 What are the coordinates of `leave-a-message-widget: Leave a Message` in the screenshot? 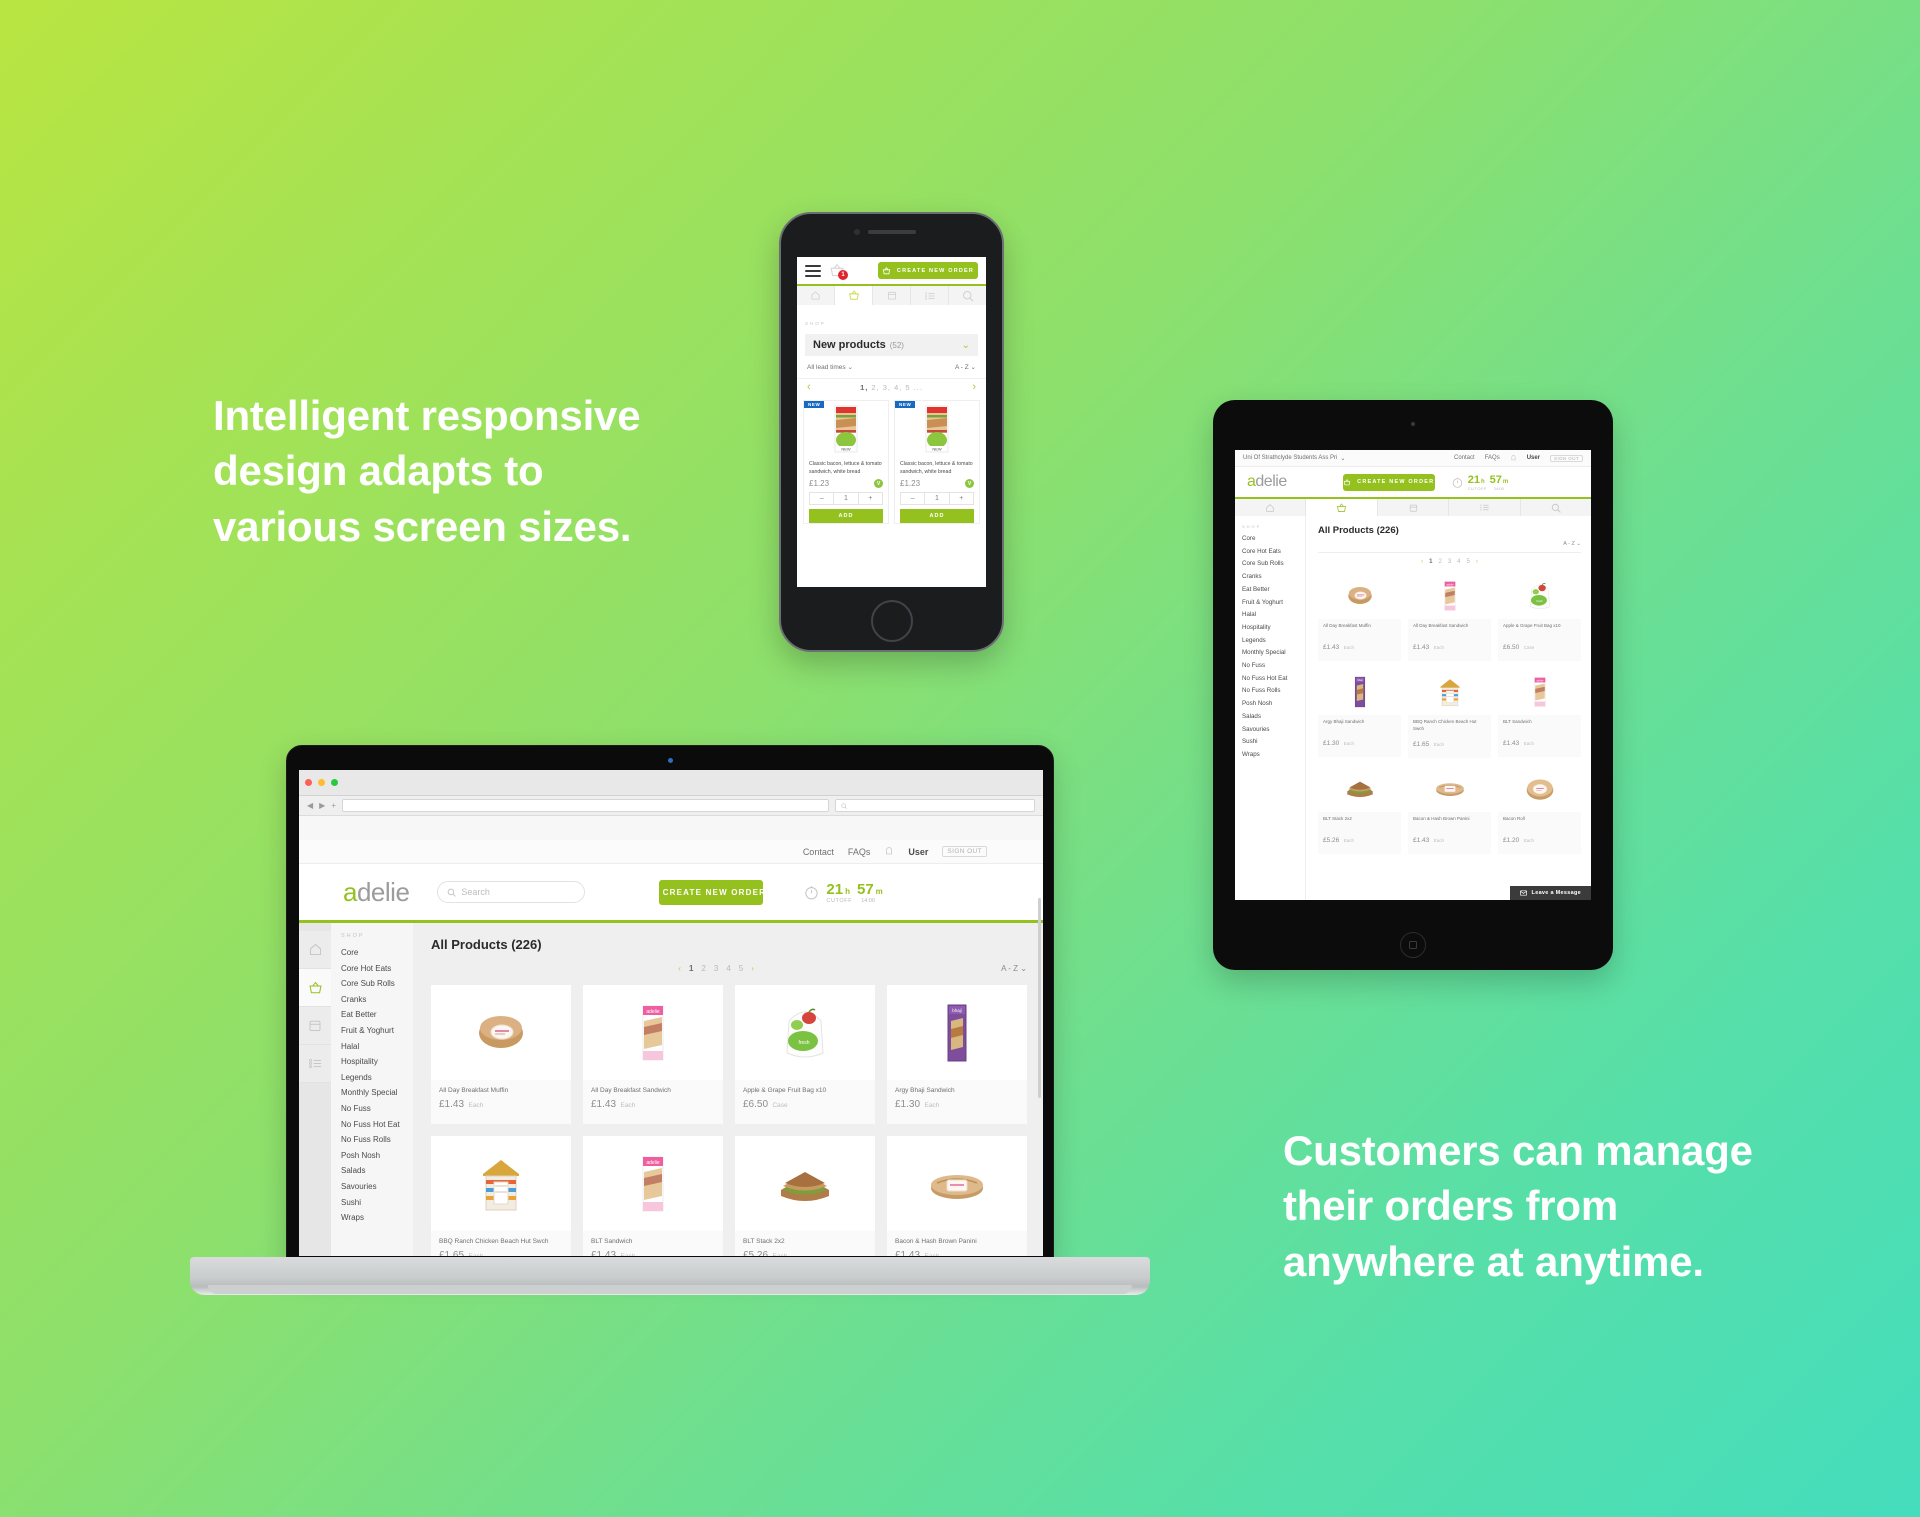 It's located at (1550, 893).